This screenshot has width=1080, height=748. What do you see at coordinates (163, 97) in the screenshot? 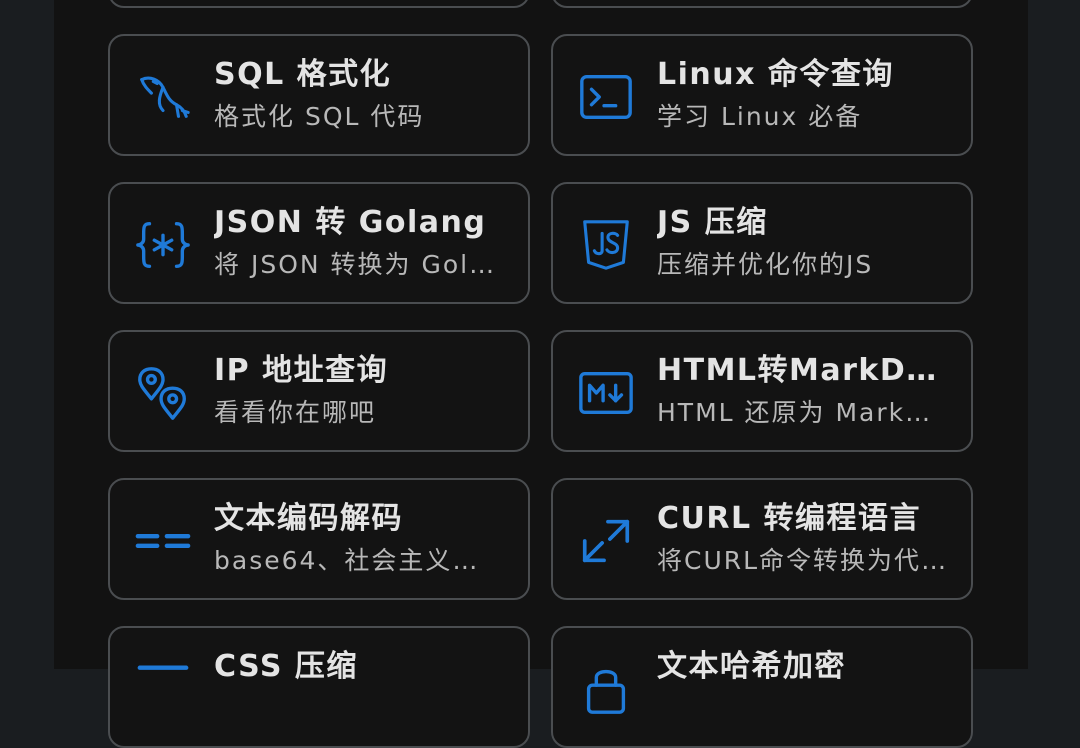
I see `mysql-dolphin-icon` at bounding box center [163, 97].